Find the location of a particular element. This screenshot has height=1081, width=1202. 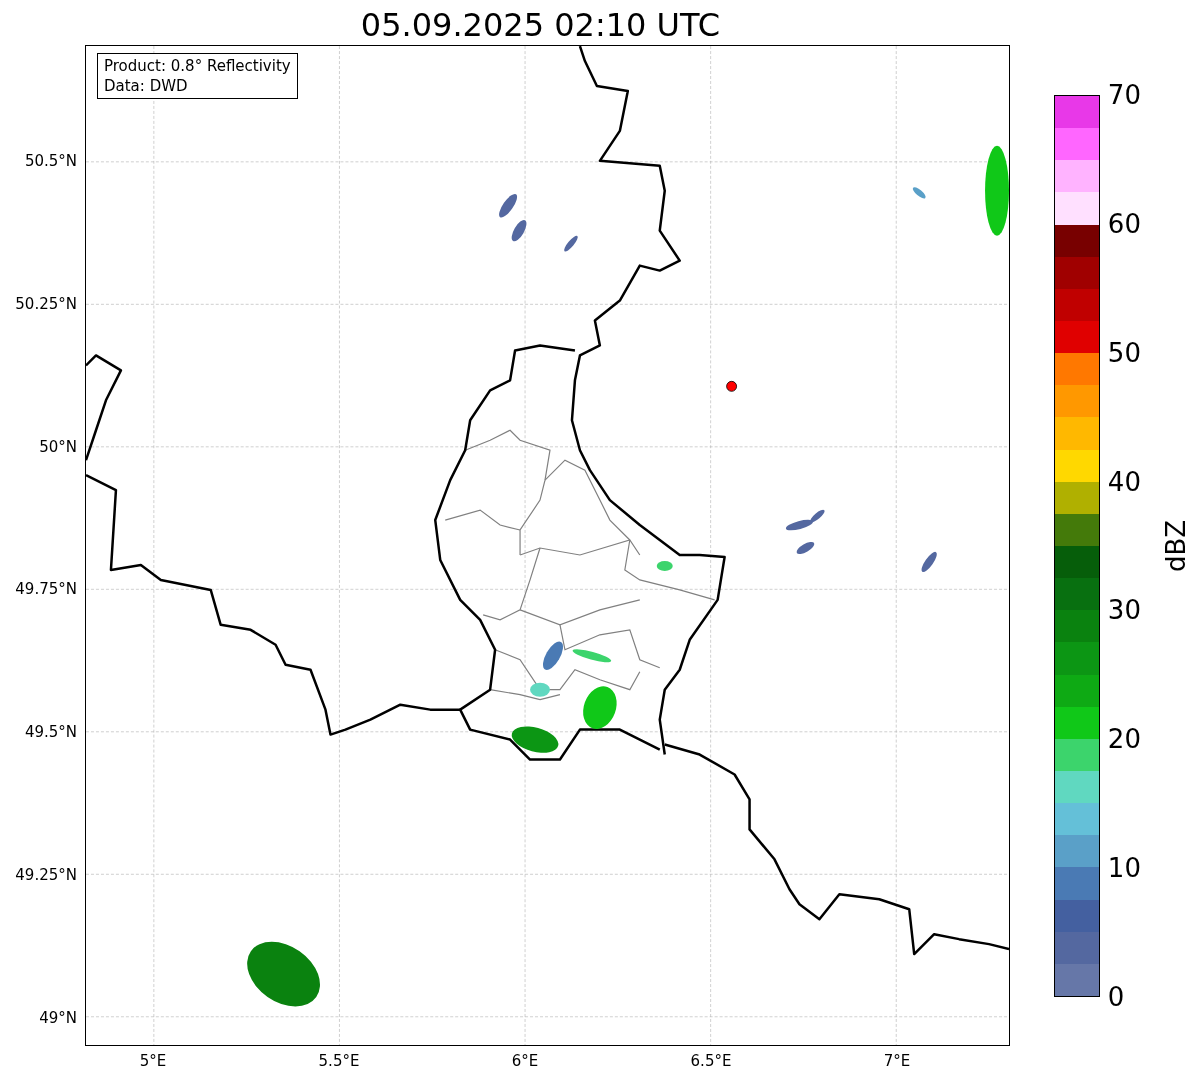

longitude-tick-label: 6°E is located at coordinates (525, 1061).